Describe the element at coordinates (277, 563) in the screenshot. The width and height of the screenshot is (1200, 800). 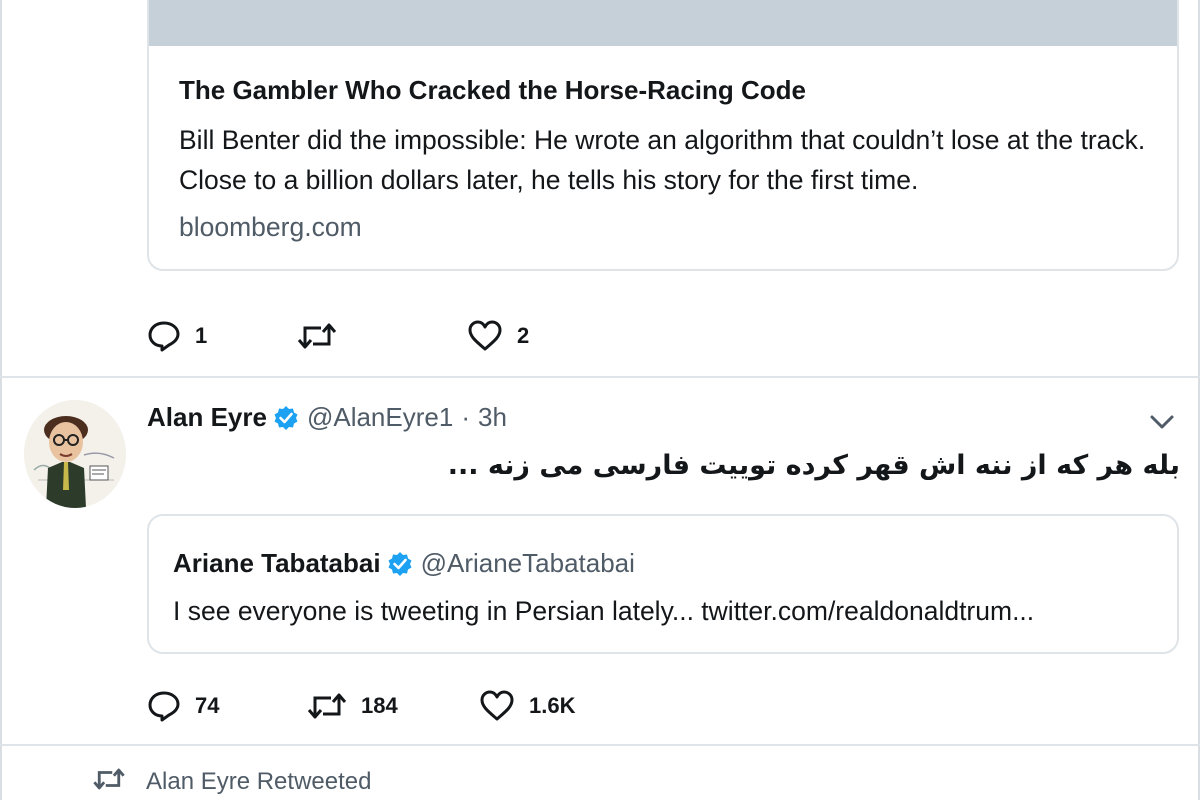
I see `quoted-author-name: Ariane Tabatabai` at that location.